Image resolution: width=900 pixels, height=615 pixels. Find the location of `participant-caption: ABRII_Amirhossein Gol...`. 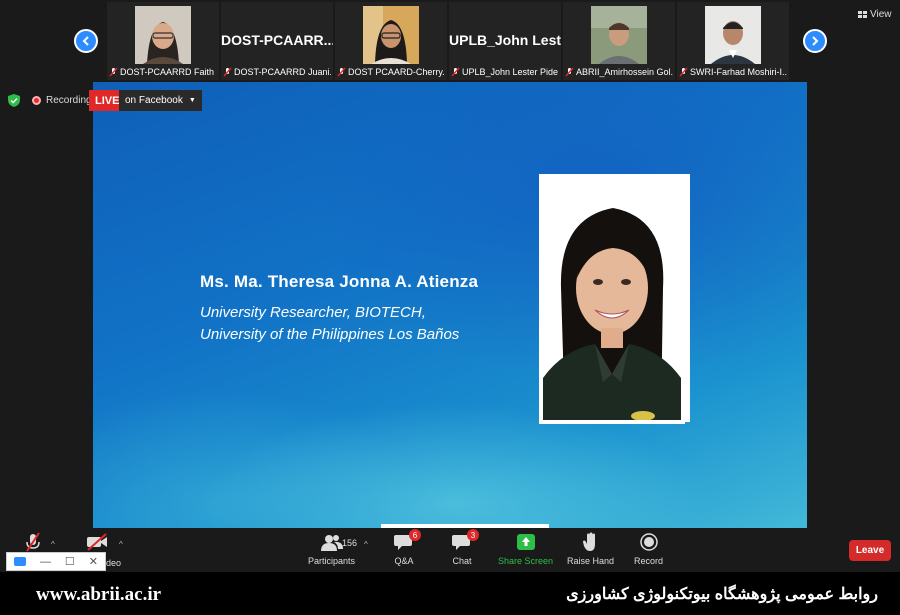

participant-caption: ABRII_Amirhossein Gol... is located at coordinates (619, 71).